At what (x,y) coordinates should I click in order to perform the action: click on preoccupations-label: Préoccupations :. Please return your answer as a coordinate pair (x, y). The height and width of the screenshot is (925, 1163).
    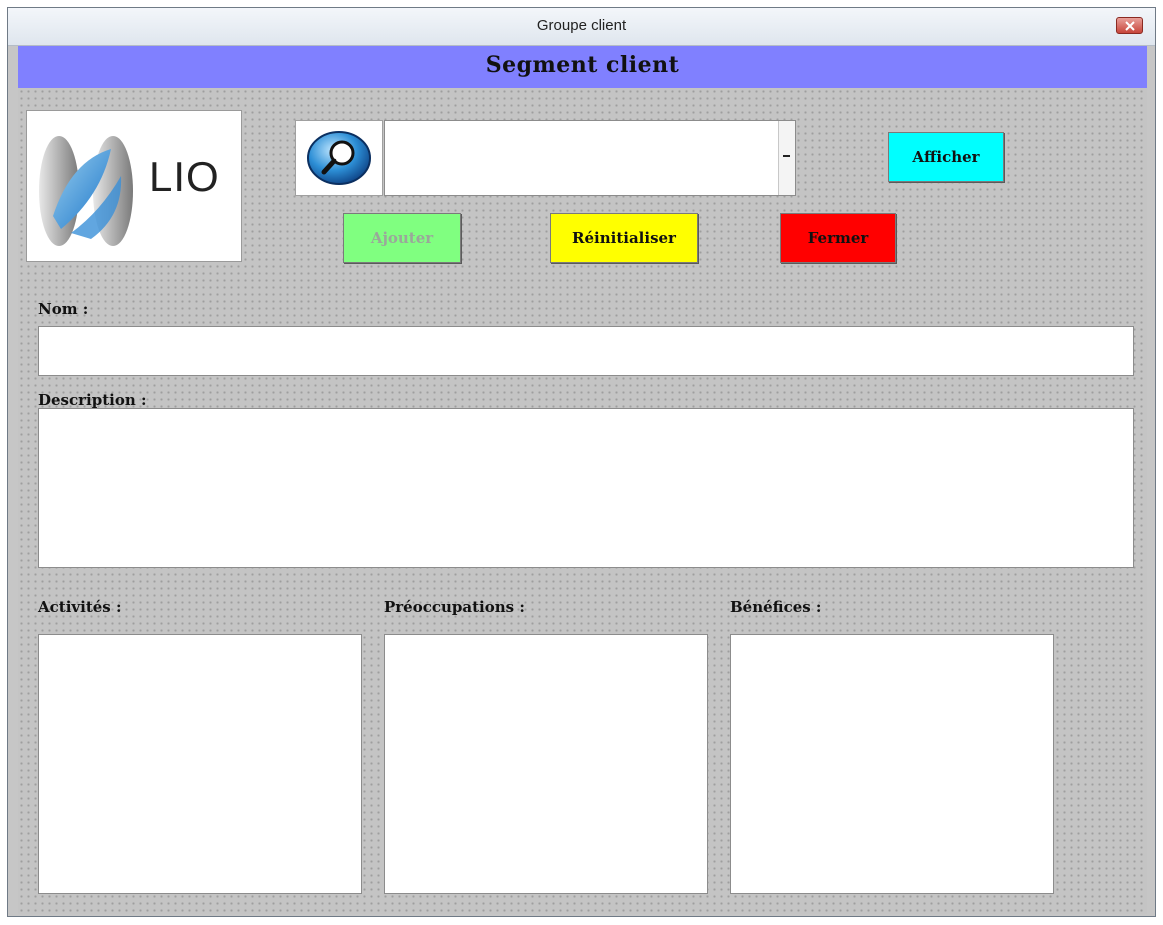
    Looking at the image, I should click on (454, 607).